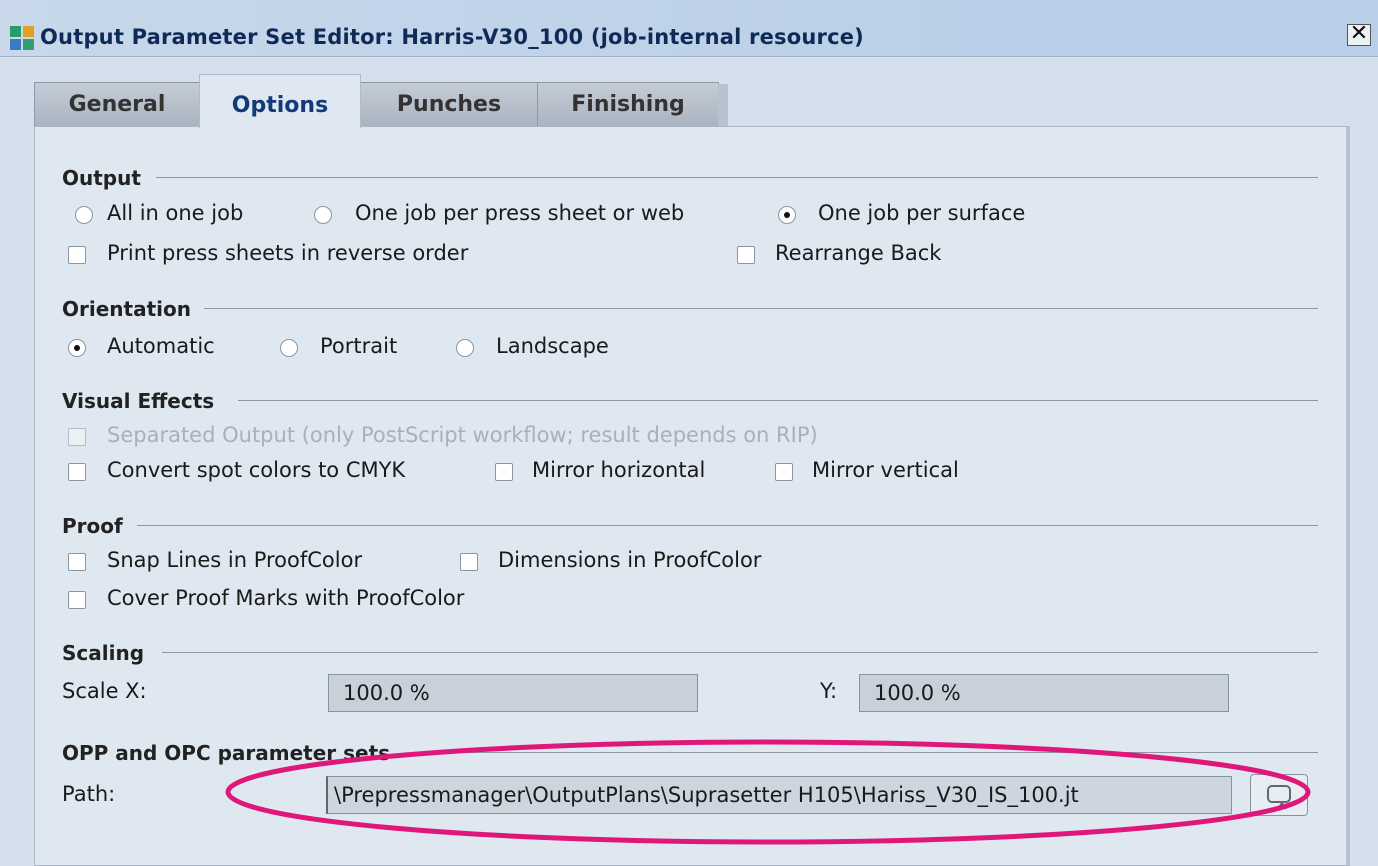  I want to click on label-mirror-horizontal: Mirror horizontal, so click(618, 470).